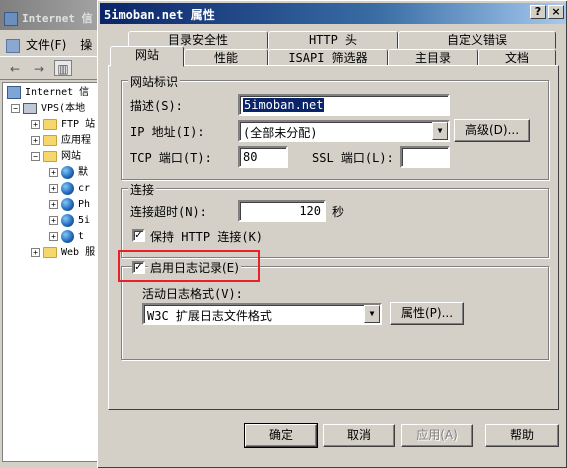 The height and width of the screenshot is (468, 567). I want to click on cancel-button: 取消, so click(359, 435).